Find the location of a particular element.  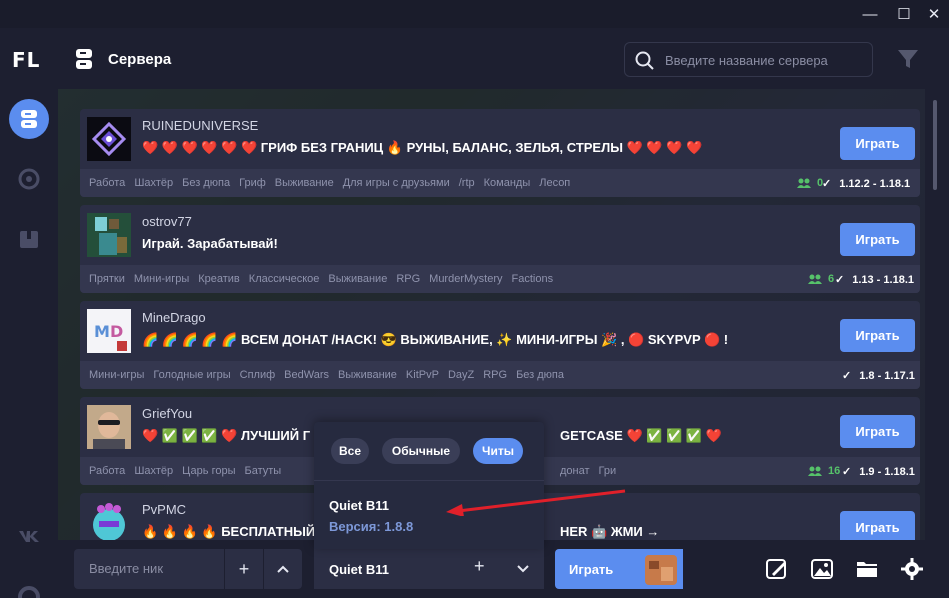

tag: Factions is located at coordinates (533, 279).